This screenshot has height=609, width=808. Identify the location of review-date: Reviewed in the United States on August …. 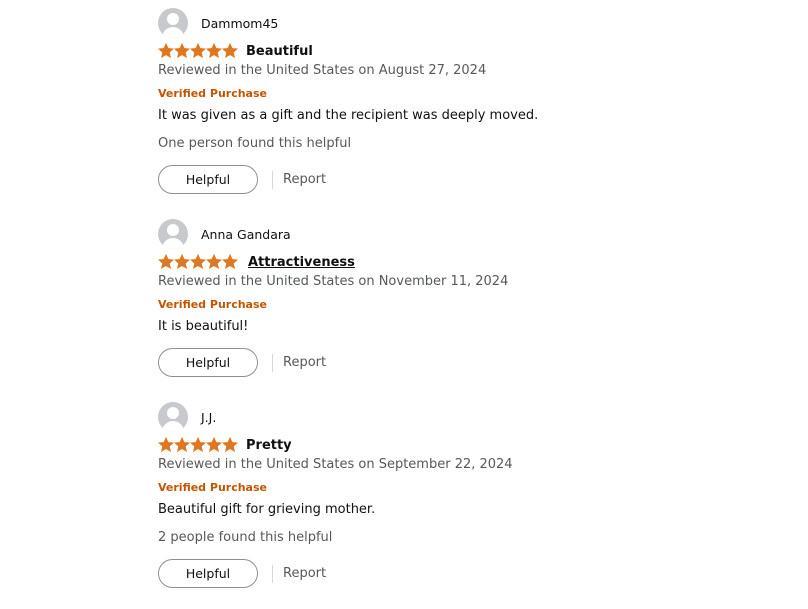
(322, 70).